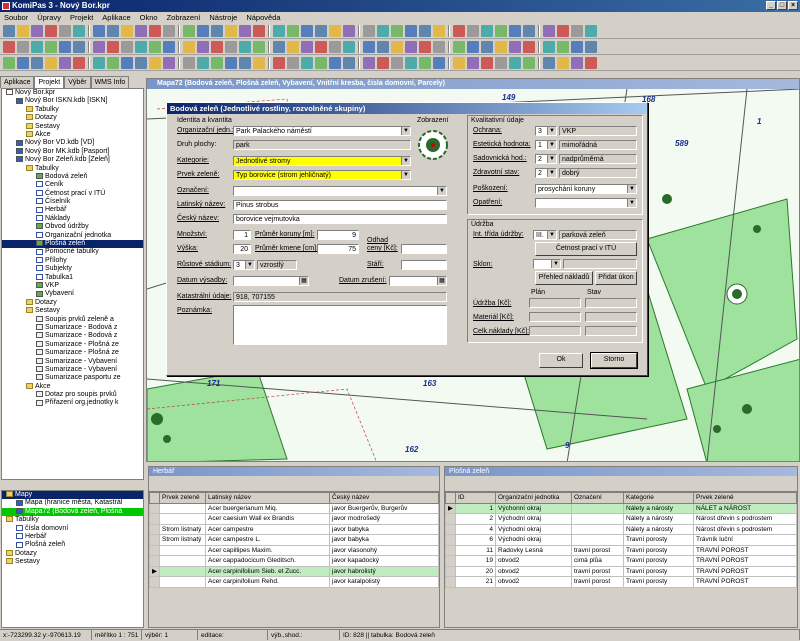 The width and height of the screenshot is (800, 641). I want to click on tree-node: Akce, so click(72, 387).